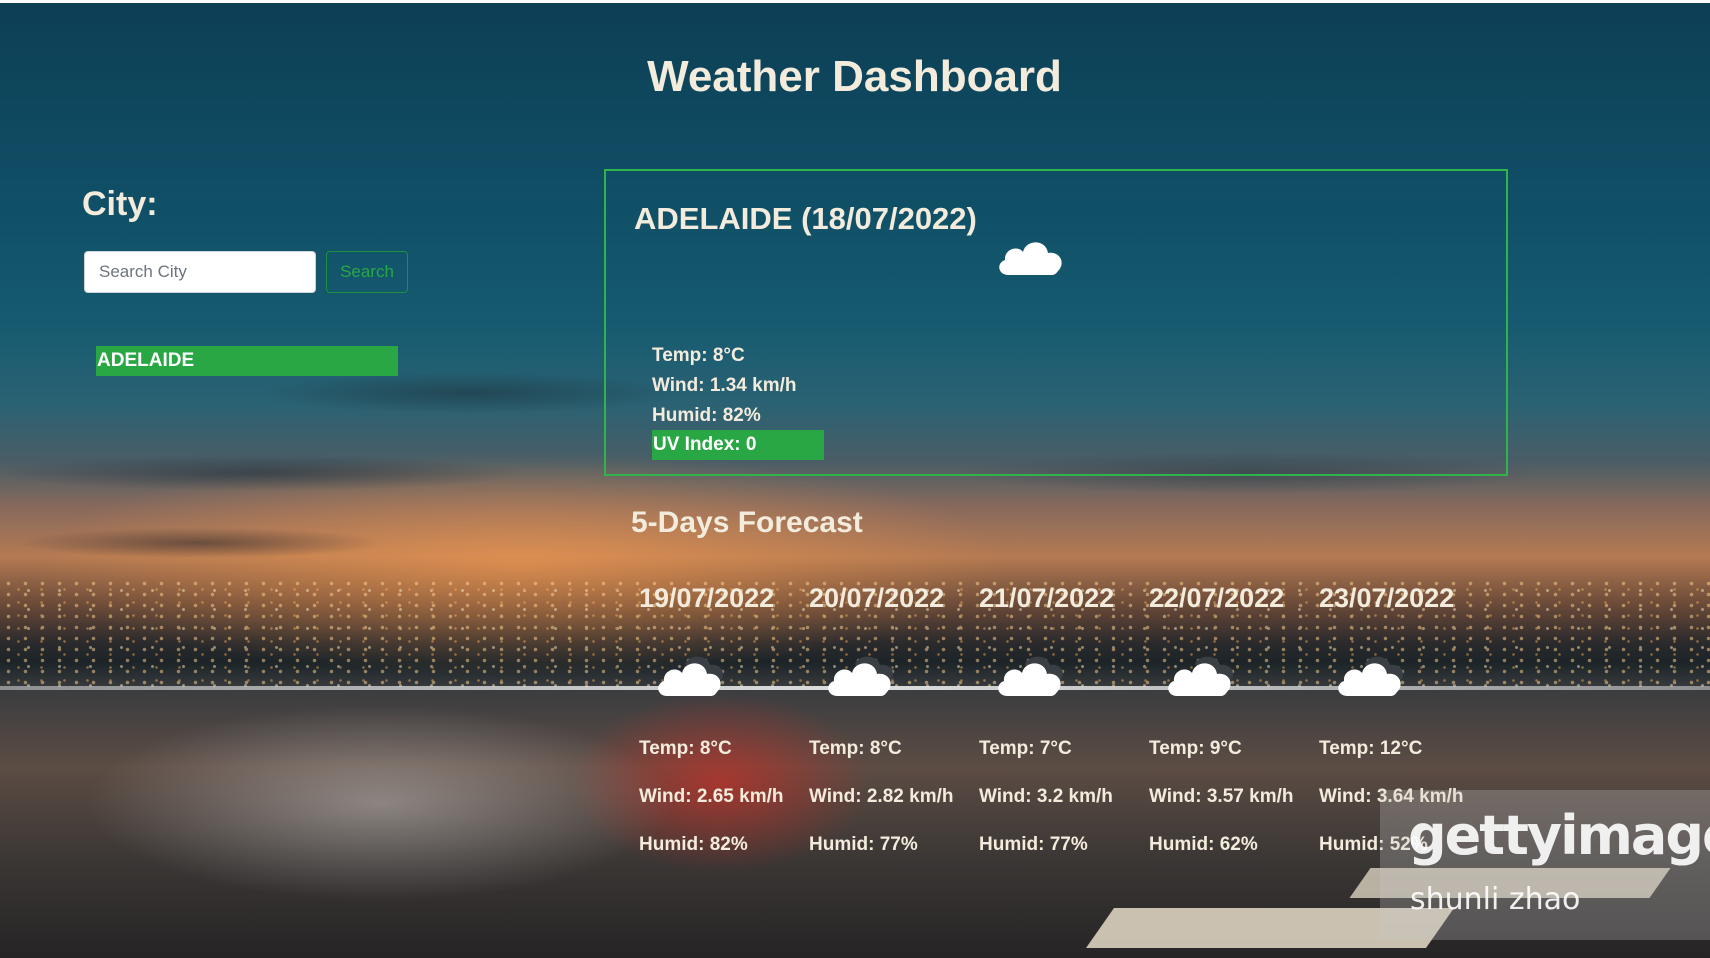  I want to click on watermark-brand: gettyimages, so click(1559, 835).